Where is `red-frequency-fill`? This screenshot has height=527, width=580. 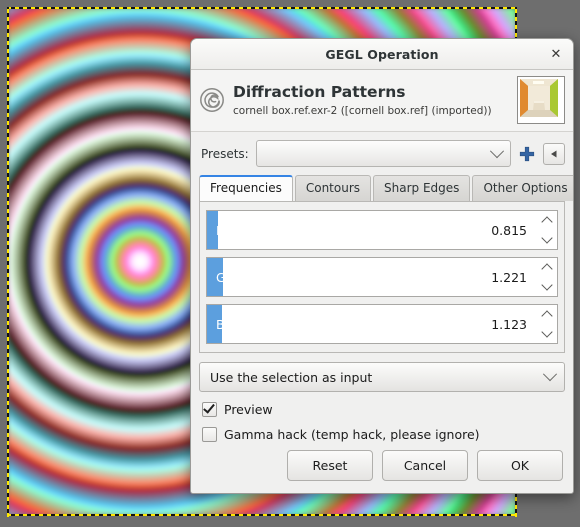 red-frequency-fill is located at coordinates (212, 230).